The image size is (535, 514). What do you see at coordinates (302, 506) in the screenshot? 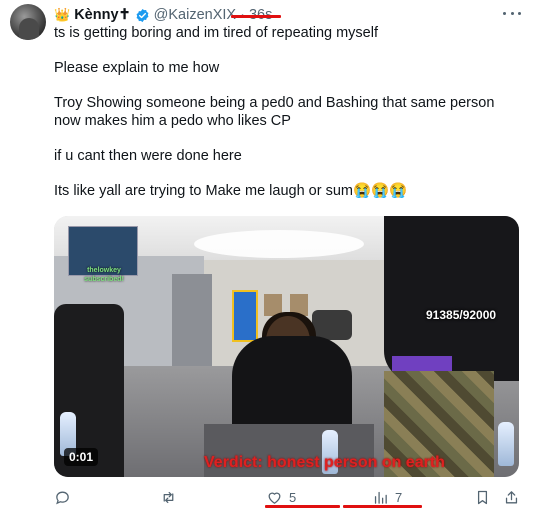
I see `annotation-underline-likes` at bounding box center [302, 506].